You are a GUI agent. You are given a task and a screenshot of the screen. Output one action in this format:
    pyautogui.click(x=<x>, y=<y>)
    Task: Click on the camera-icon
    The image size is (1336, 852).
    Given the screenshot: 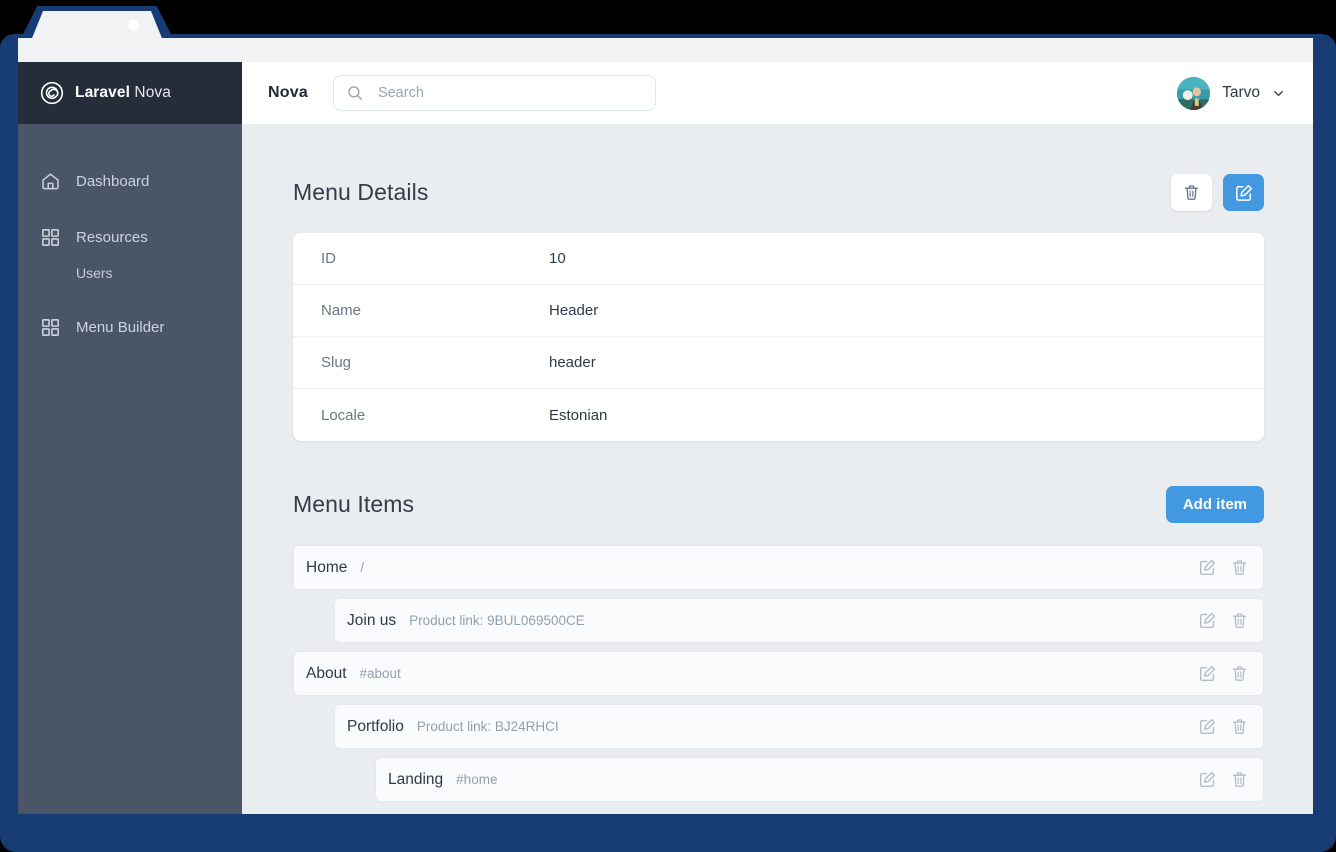 What is the action you would take?
    pyautogui.click(x=133, y=25)
    